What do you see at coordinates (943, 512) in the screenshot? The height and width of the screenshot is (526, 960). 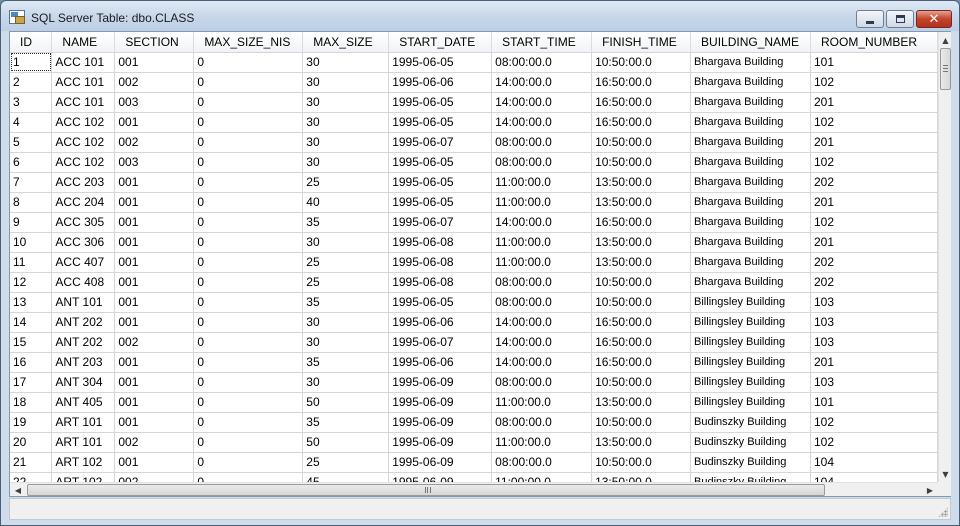 I see `resize-grip-icon` at bounding box center [943, 512].